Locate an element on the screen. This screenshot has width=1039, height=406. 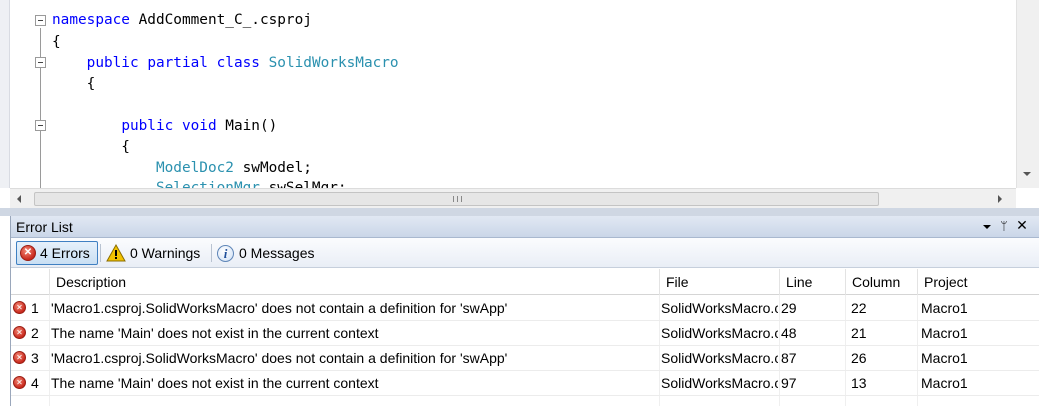
row-column: 21 is located at coordinates (859, 333).